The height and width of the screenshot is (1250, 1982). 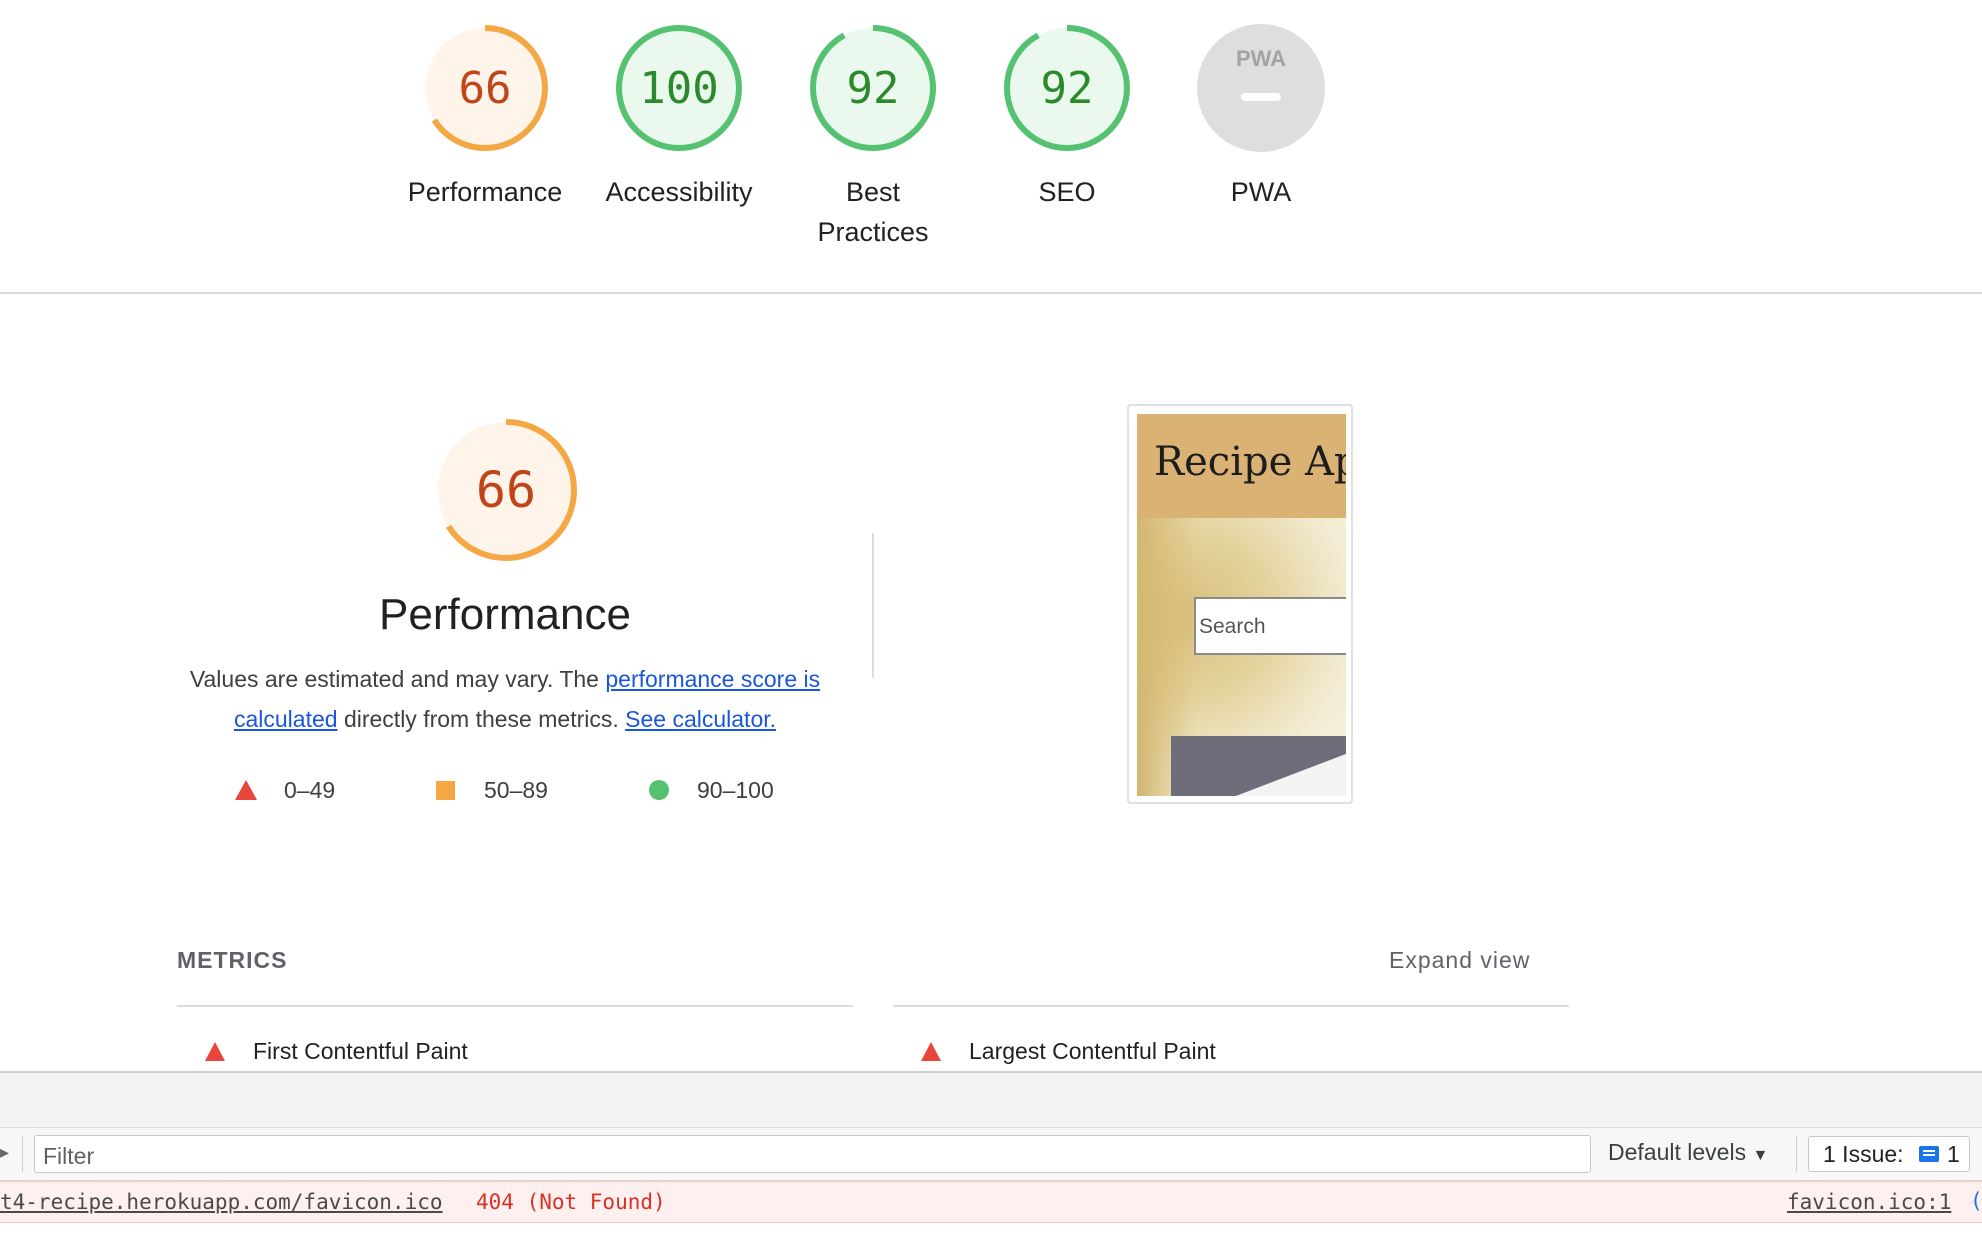 What do you see at coordinates (1258, 766) in the screenshot?
I see `thumbnail-dark-panel` at bounding box center [1258, 766].